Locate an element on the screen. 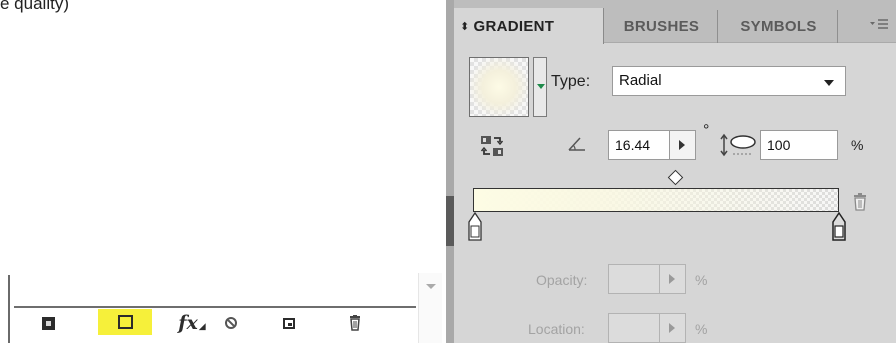 The image size is (896, 343). type-label: Type: is located at coordinates (571, 81).